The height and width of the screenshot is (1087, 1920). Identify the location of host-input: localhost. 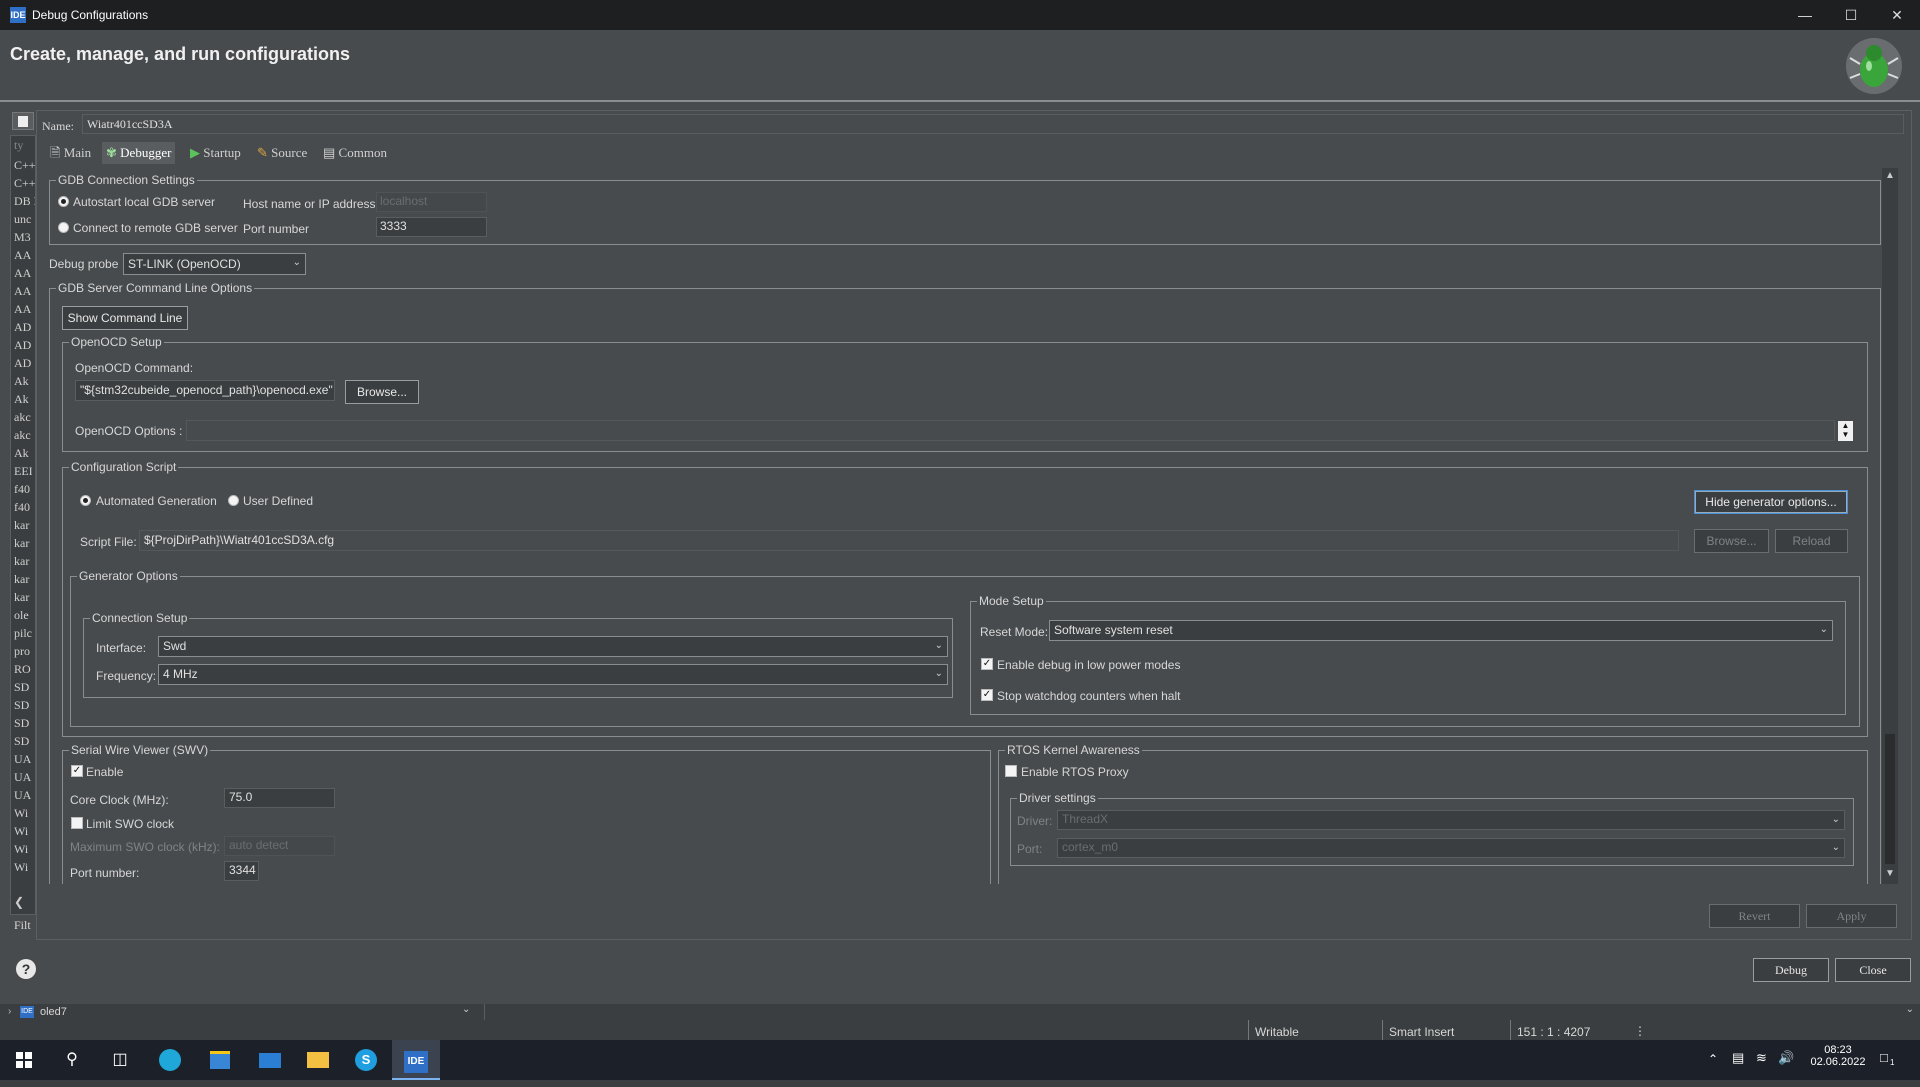
(431, 202).